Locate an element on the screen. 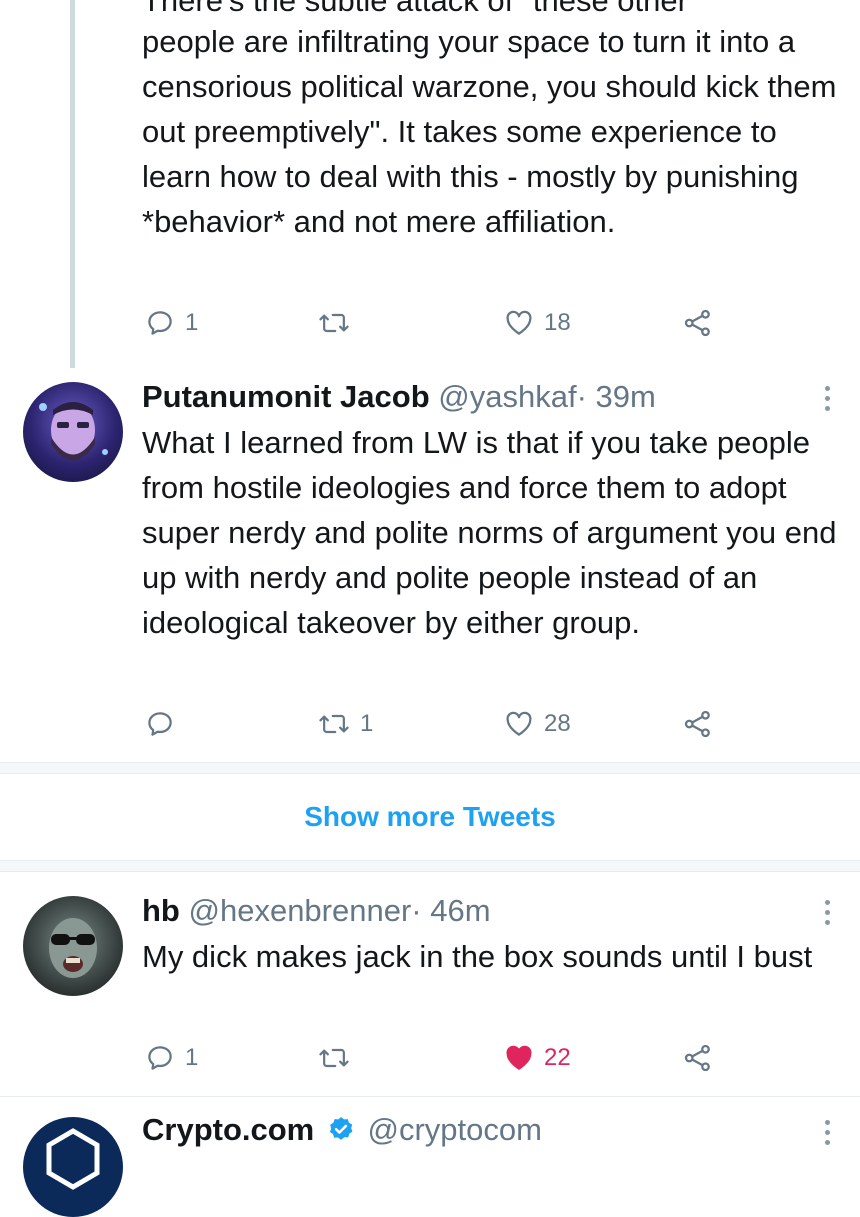 This screenshot has width=860, height=1217. retweet-count: 1 is located at coordinates (367, 723).